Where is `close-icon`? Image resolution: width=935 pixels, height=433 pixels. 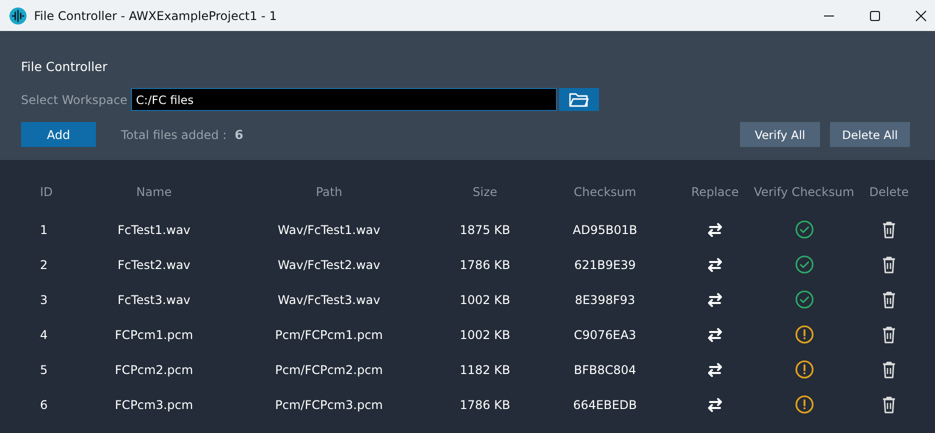
close-icon is located at coordinates (921, 16).